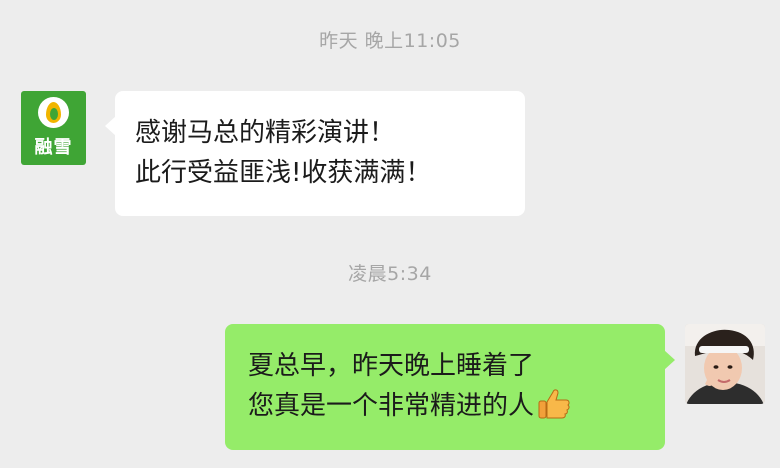 This screenshot has height=468, width=780. I want to click on sender-avatar: 融雪, so click(53, 128).